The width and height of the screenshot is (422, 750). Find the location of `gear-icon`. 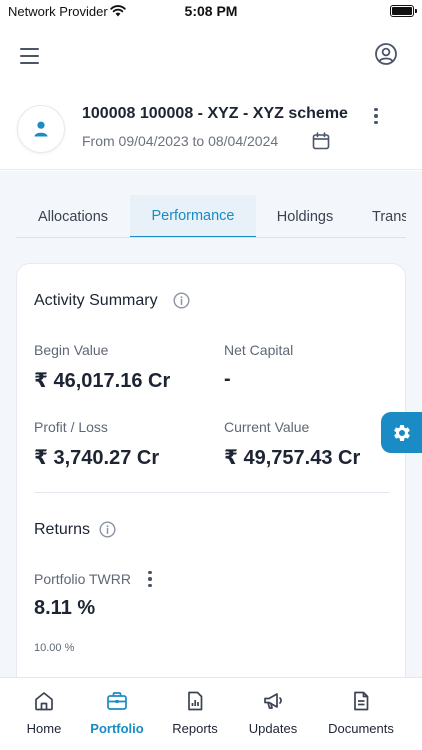

gear-icon is located at coordinates (401, 432).